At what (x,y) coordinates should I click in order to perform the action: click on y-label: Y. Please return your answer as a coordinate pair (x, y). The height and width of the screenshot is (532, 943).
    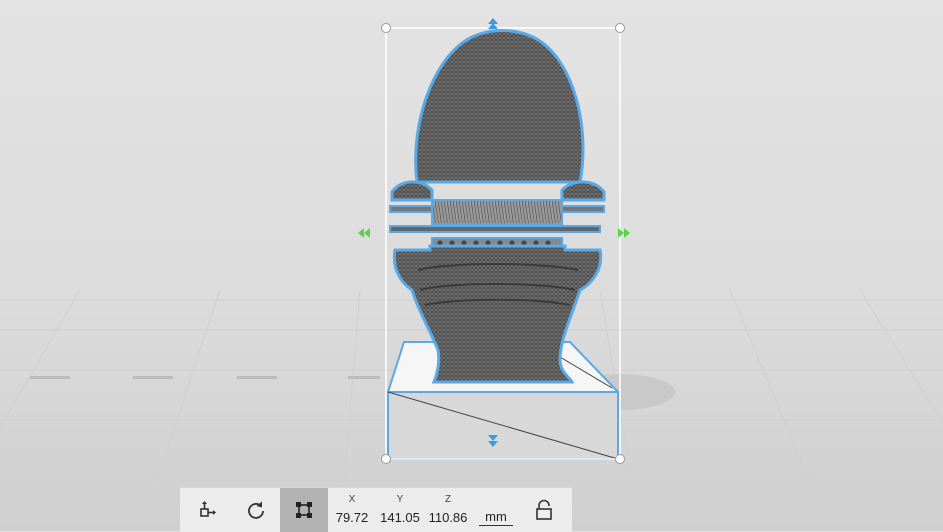
    Looking at the image, I should click on (400, 499).